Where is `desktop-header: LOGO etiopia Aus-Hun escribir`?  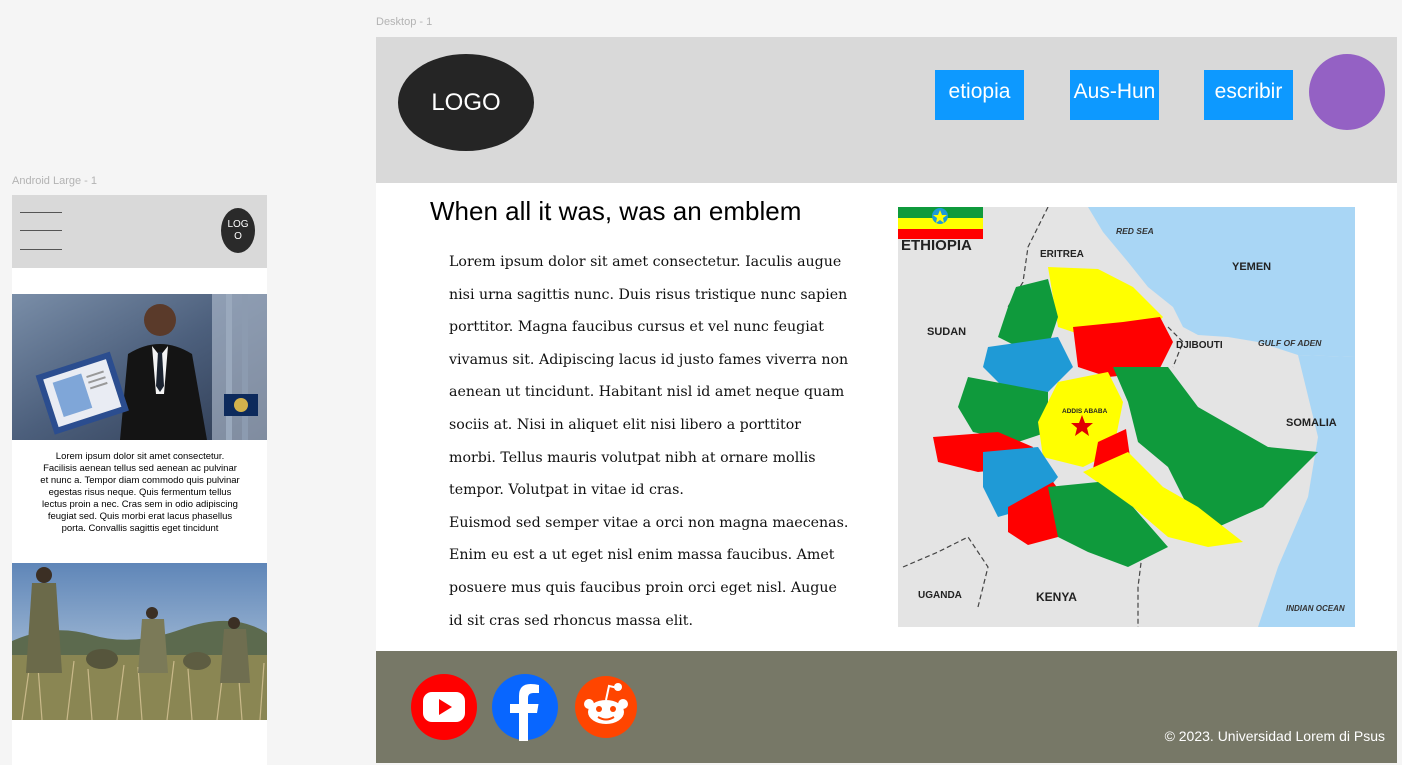 desktop-header: LOGO etiopia Aus-Hun escribir is located at coordinates (886, 110).